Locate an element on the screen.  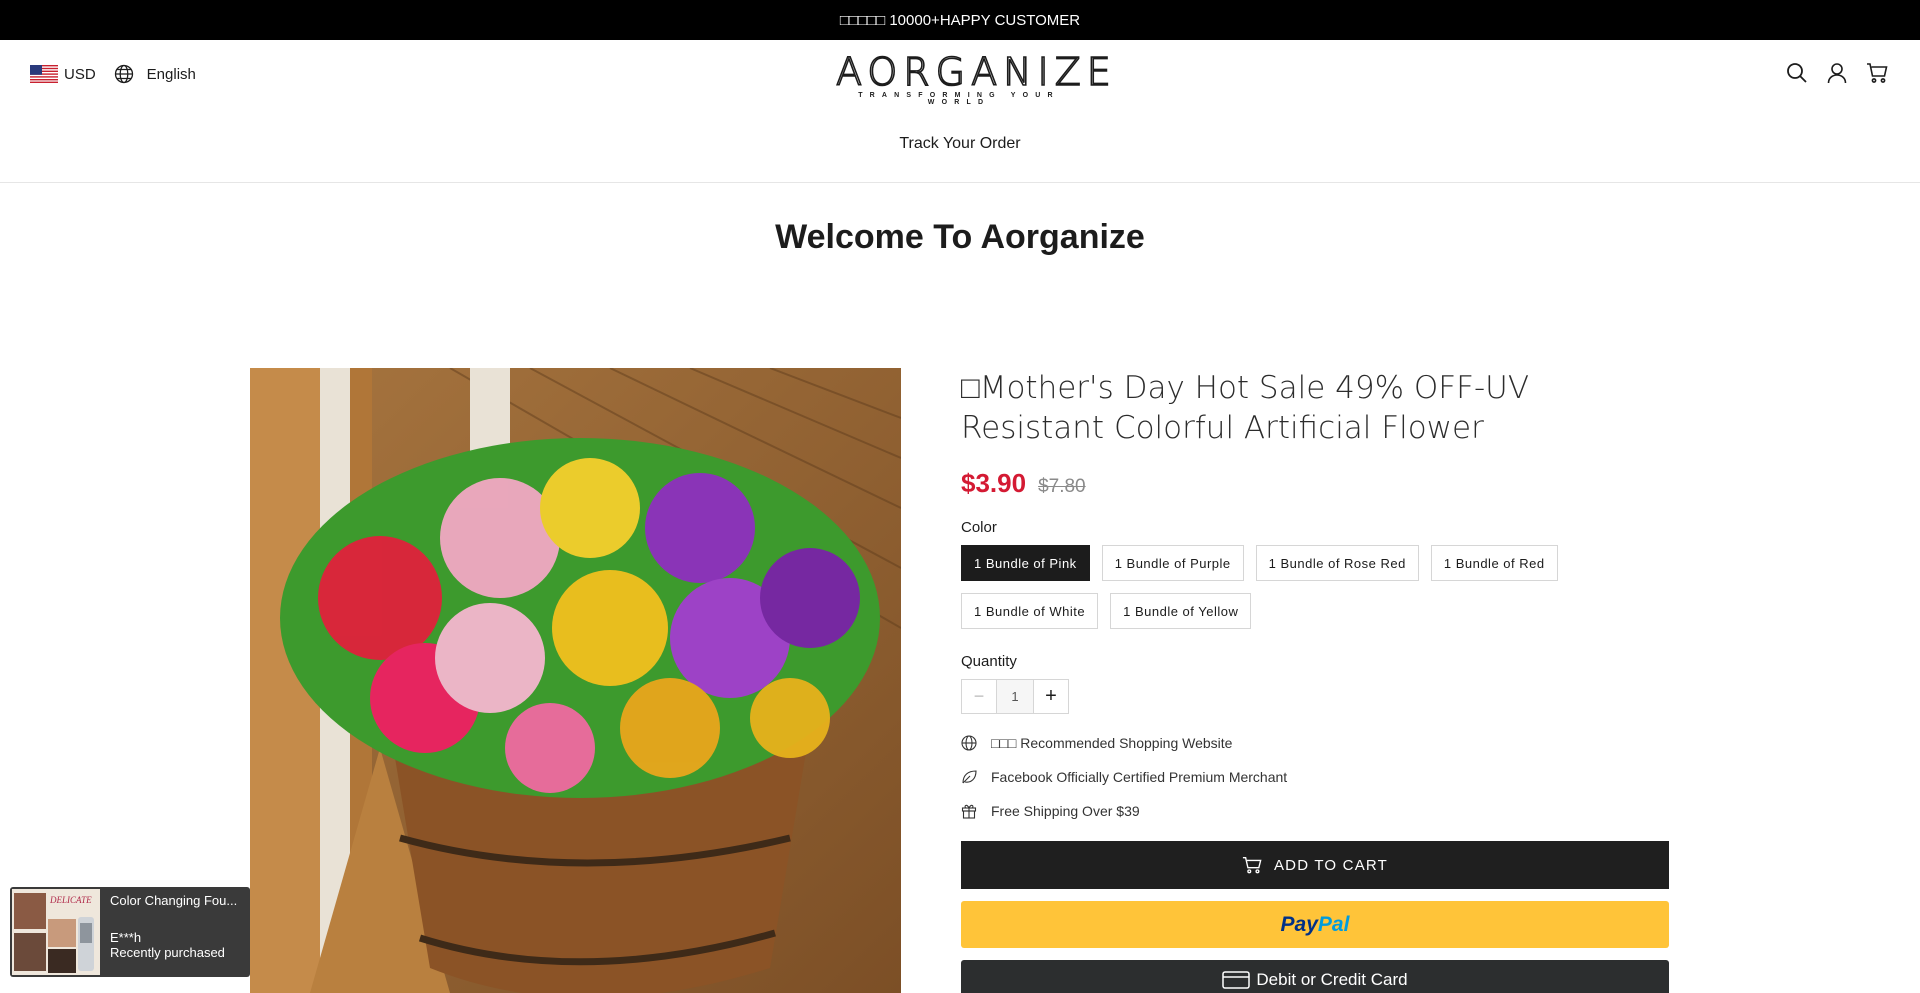
announcement-bar: □□□□□ 10000+HAPPY CUSTOMER is located at coordinates (960, 20).